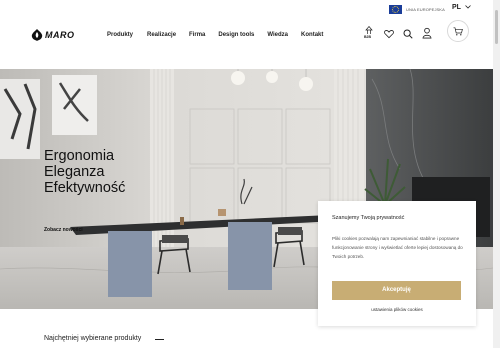  I want to click on scrollbar-track, so click(496, 174).